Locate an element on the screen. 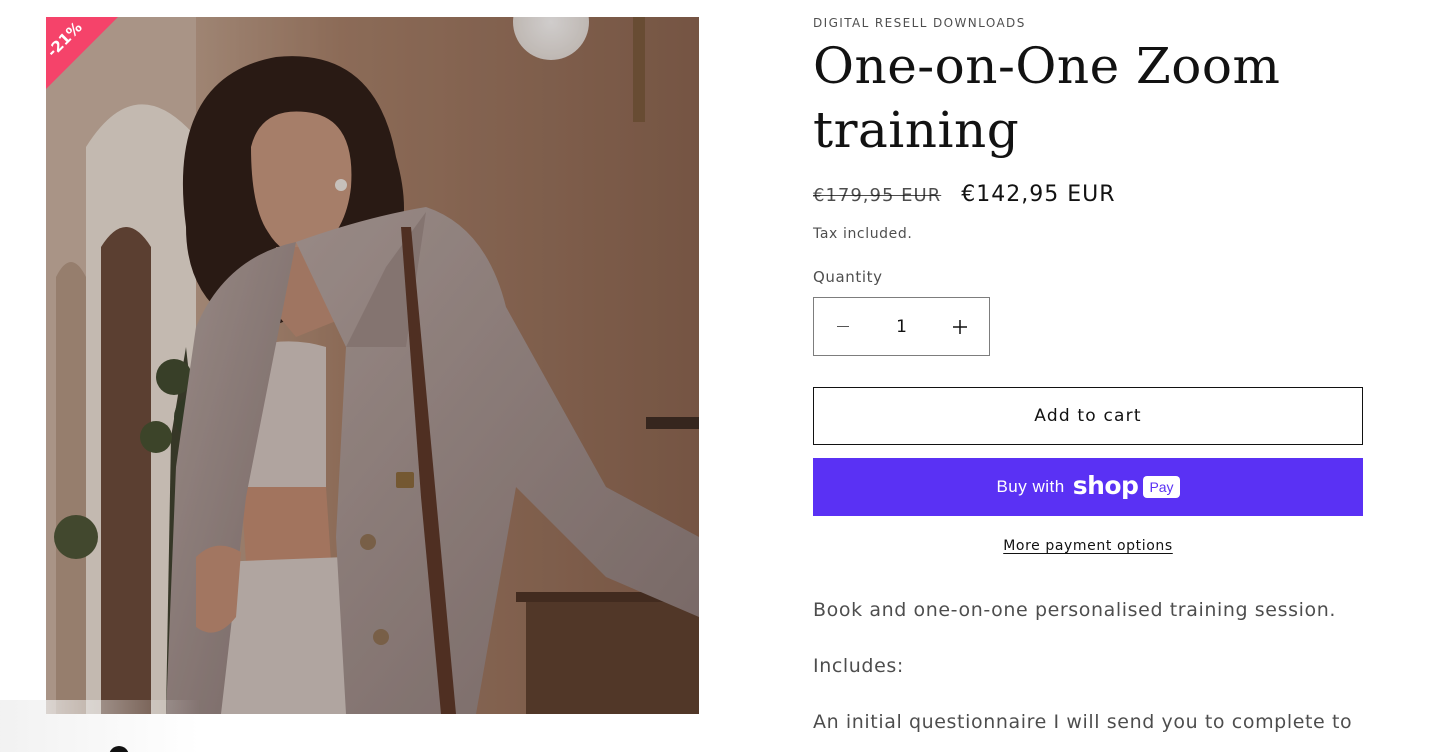  decrease-quantity-button is located at coordinates (843, 326).